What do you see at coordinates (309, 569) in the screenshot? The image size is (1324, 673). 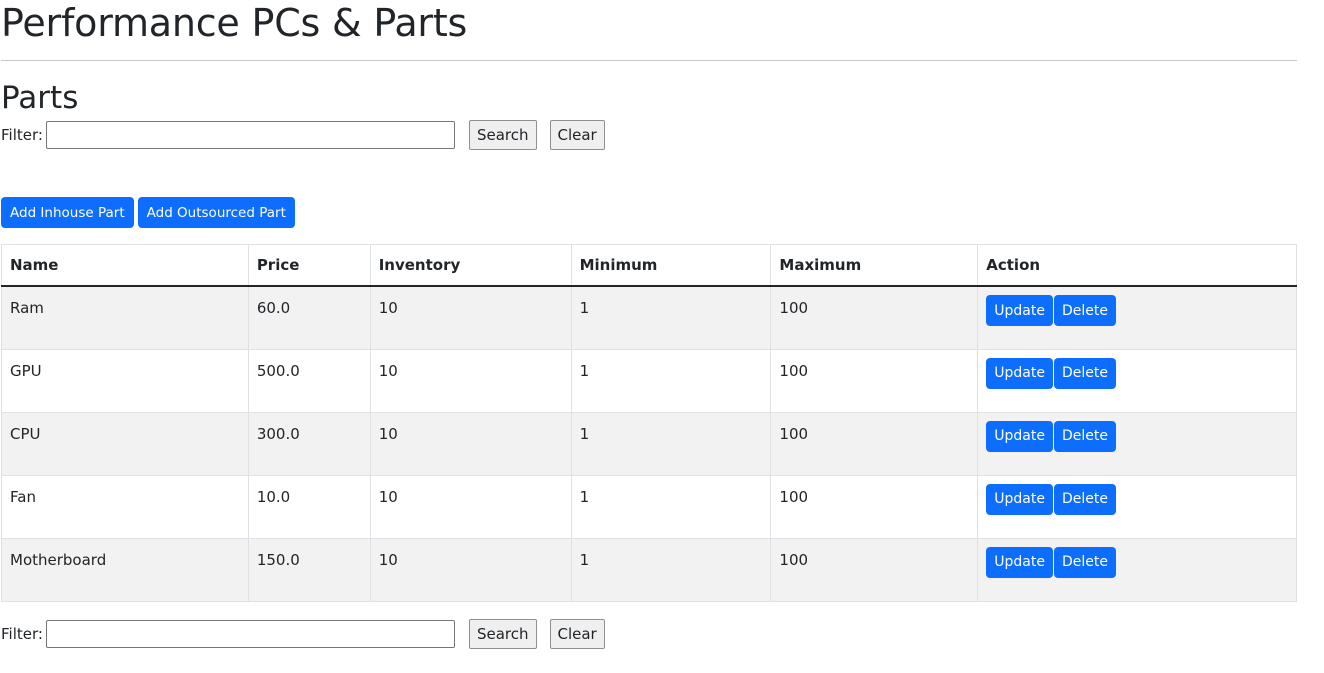 I see `cell-price: 150.0` at bounding box center [309, 569].